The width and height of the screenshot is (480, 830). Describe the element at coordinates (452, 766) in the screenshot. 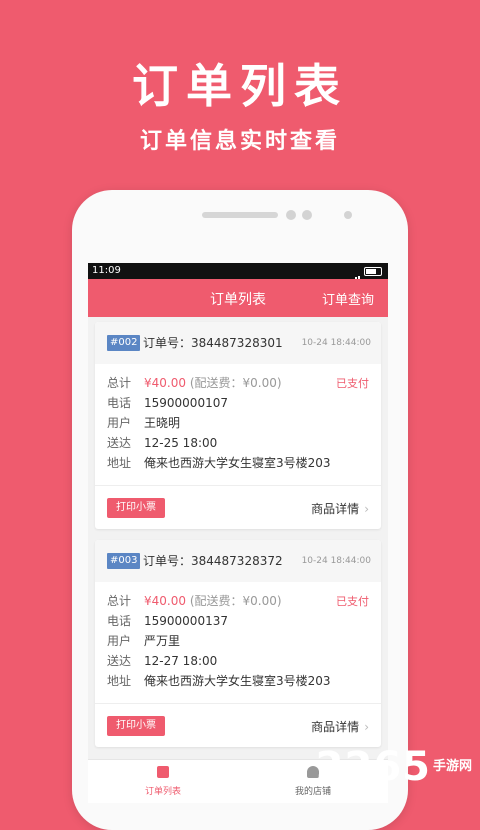

I see `watermark-site: 手游网` at that location.